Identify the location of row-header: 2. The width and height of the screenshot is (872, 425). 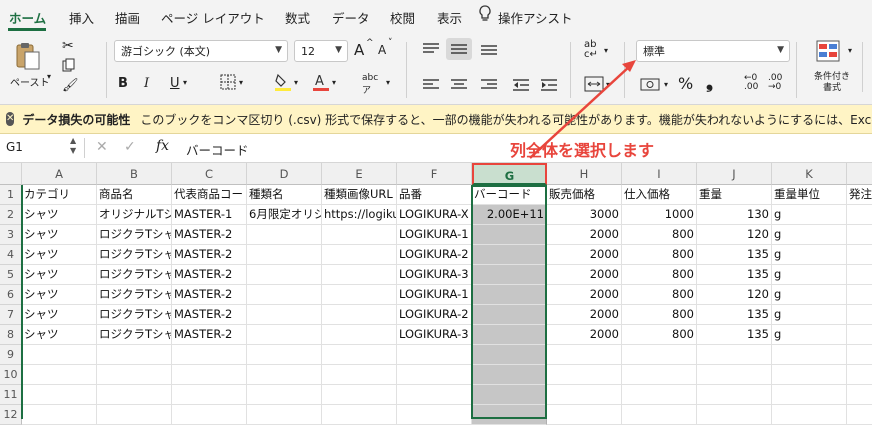
(11, 215).